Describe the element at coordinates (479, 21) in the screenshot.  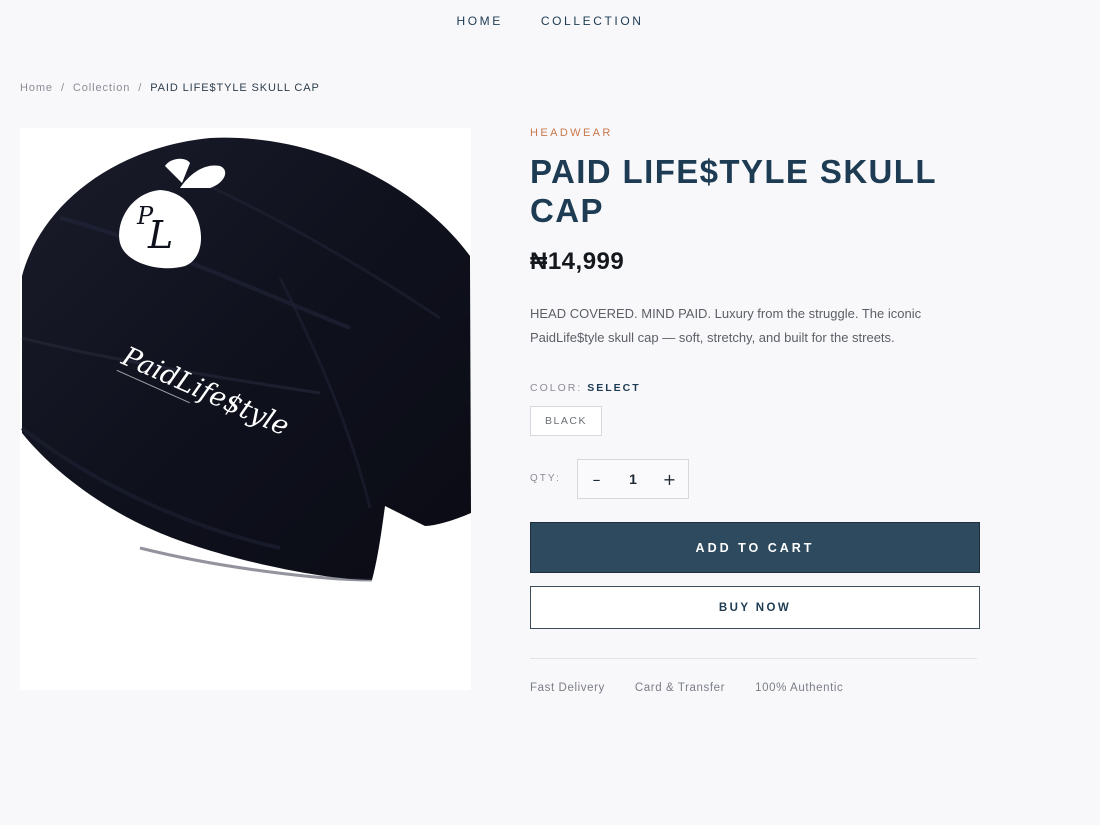
I see `nav-link-home: HOME` at that location.